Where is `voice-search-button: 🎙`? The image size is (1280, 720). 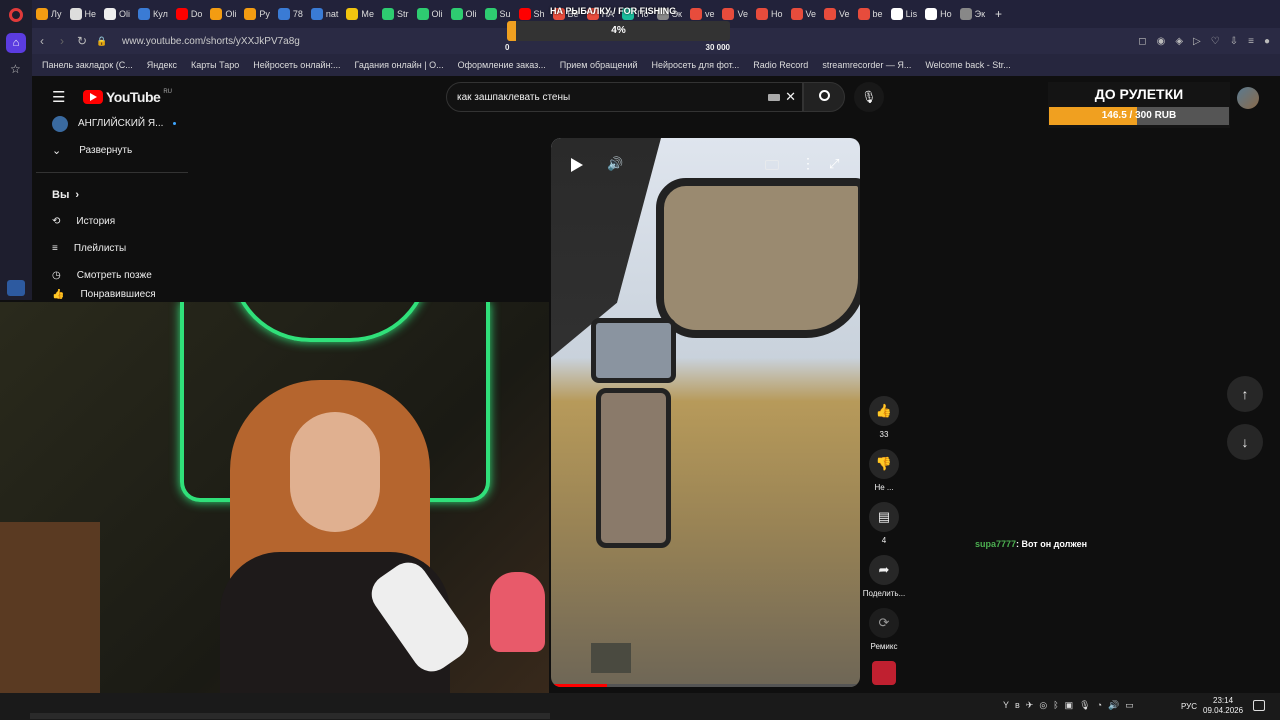
voice-search-button: 🎙 is located at coordinates (869, 97).